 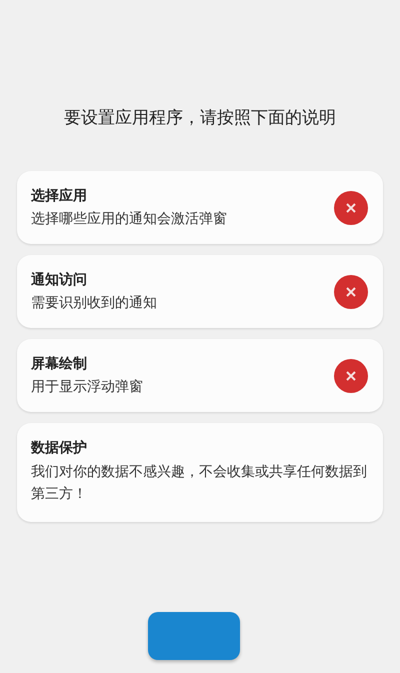 I want to click on card-description: 我们对你的数据不感兴趣，不会收集或共享任何数据到第三方！, so click(x=199, y=483).